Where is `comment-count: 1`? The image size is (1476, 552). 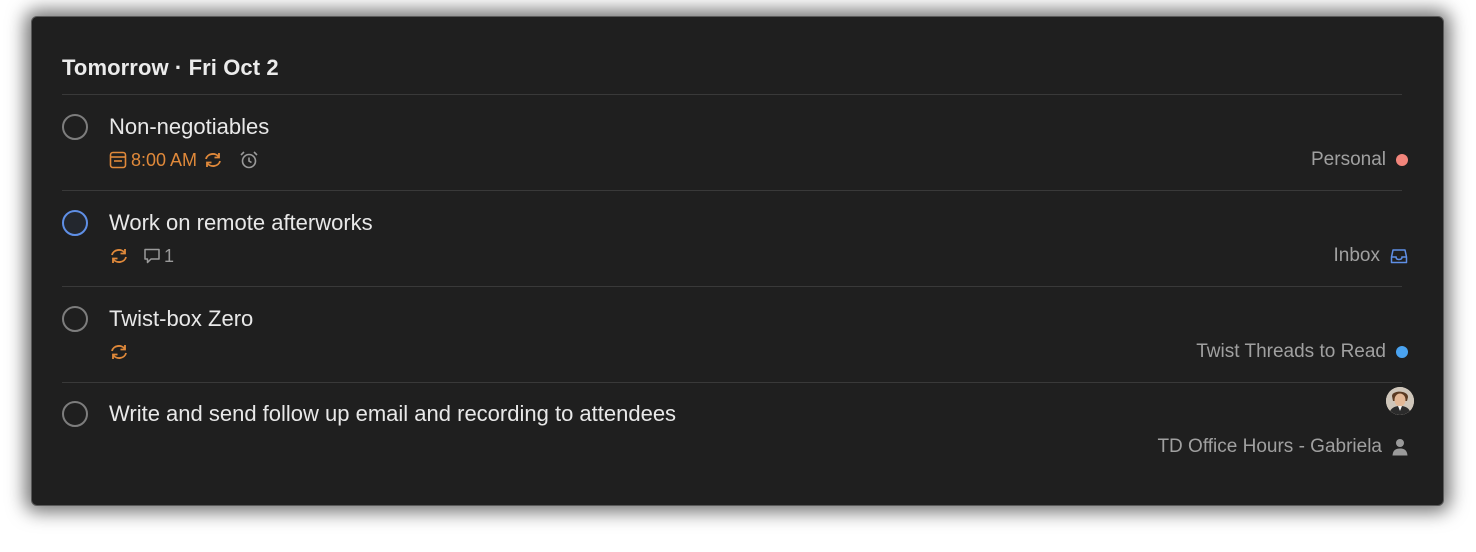
comment-count: 1 is located at coordinates (169, 255).